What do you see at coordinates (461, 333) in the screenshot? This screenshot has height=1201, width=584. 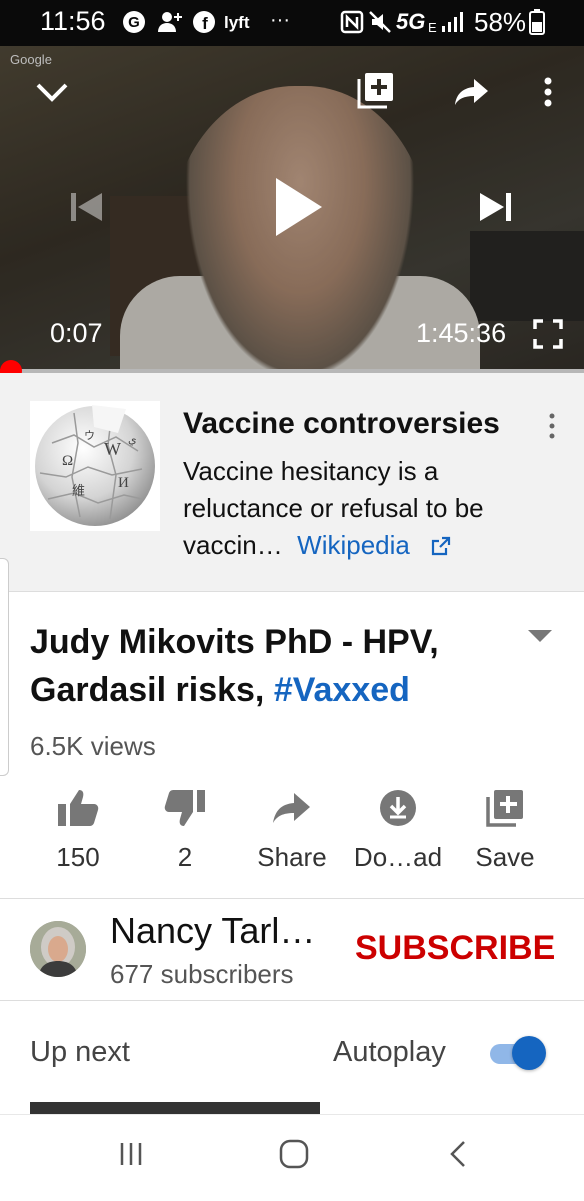 I see `video-duration: 1:45:36` at bounding box center [461, 333].